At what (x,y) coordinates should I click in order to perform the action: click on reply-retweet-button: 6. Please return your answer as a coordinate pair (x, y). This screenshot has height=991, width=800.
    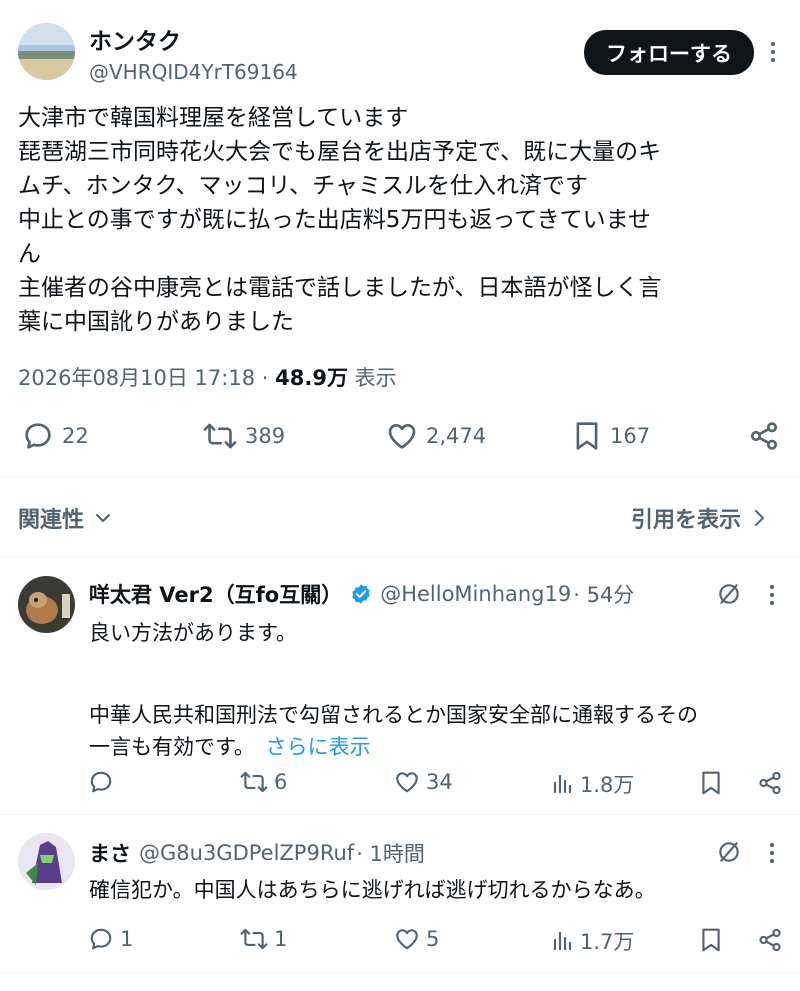
    Looking at the image, I should click on (263, 782).